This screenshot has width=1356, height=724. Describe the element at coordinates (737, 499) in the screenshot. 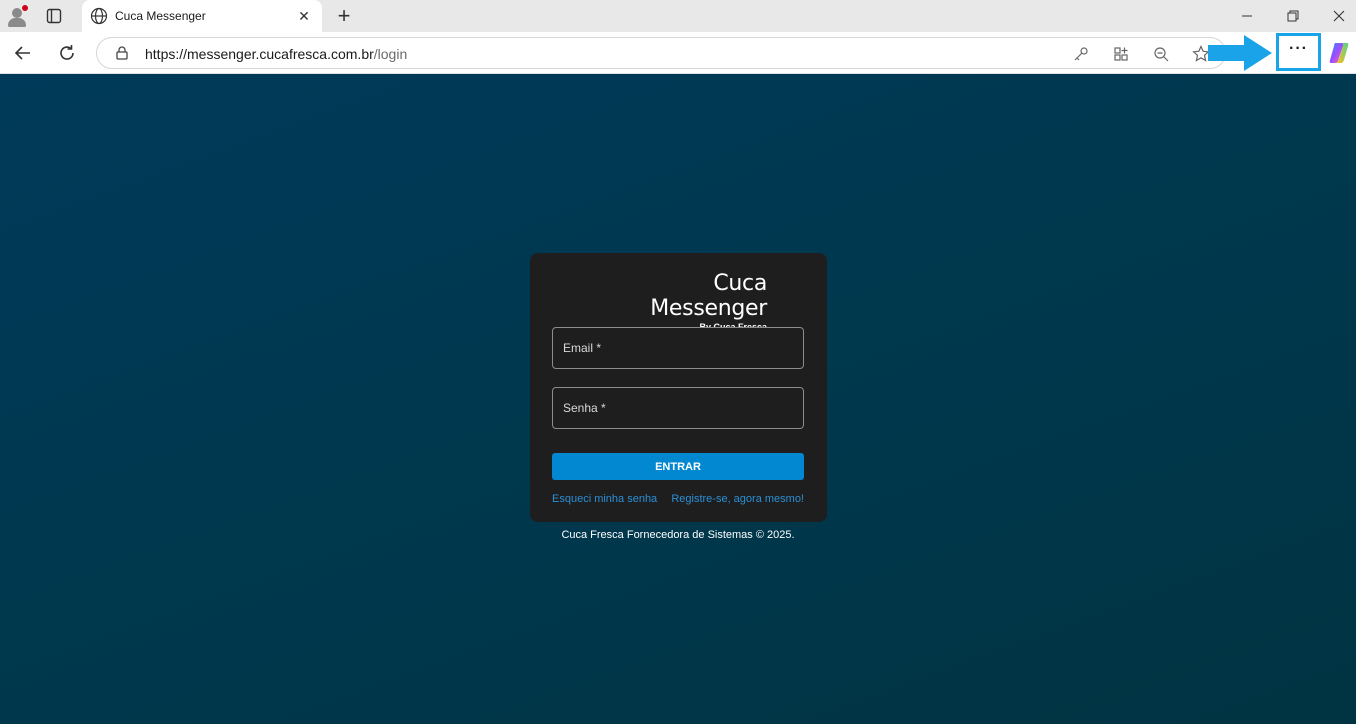

I see `register-link: Registre-se, agora mesmo!` at that location.